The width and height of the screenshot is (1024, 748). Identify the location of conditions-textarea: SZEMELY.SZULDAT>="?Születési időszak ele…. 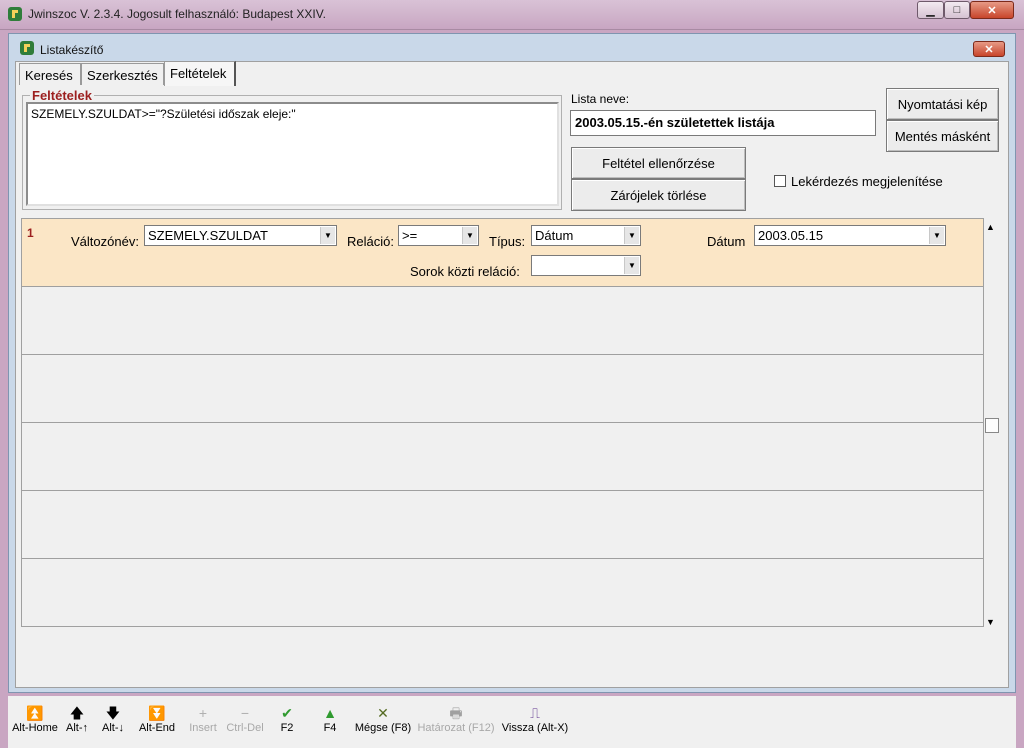
(292, 154).